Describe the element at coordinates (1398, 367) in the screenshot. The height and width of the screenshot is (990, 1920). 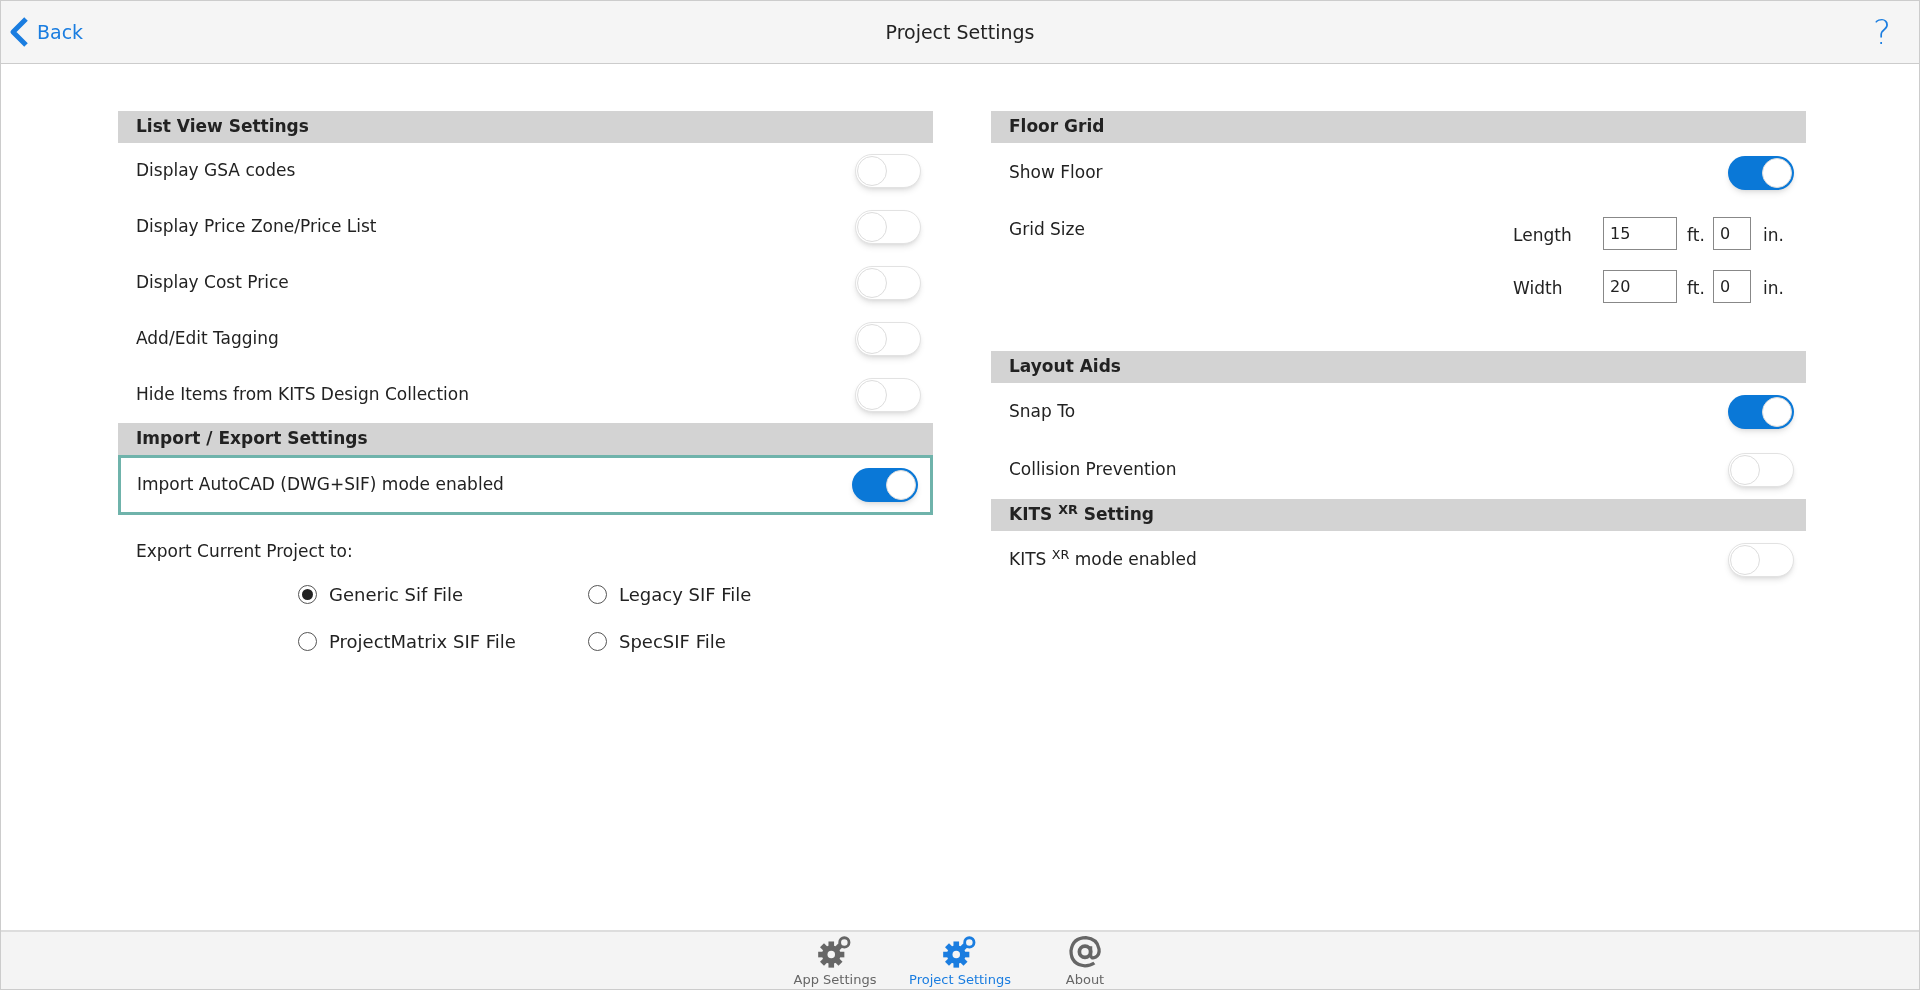
I see `section-header: Layout Aids` at that location.